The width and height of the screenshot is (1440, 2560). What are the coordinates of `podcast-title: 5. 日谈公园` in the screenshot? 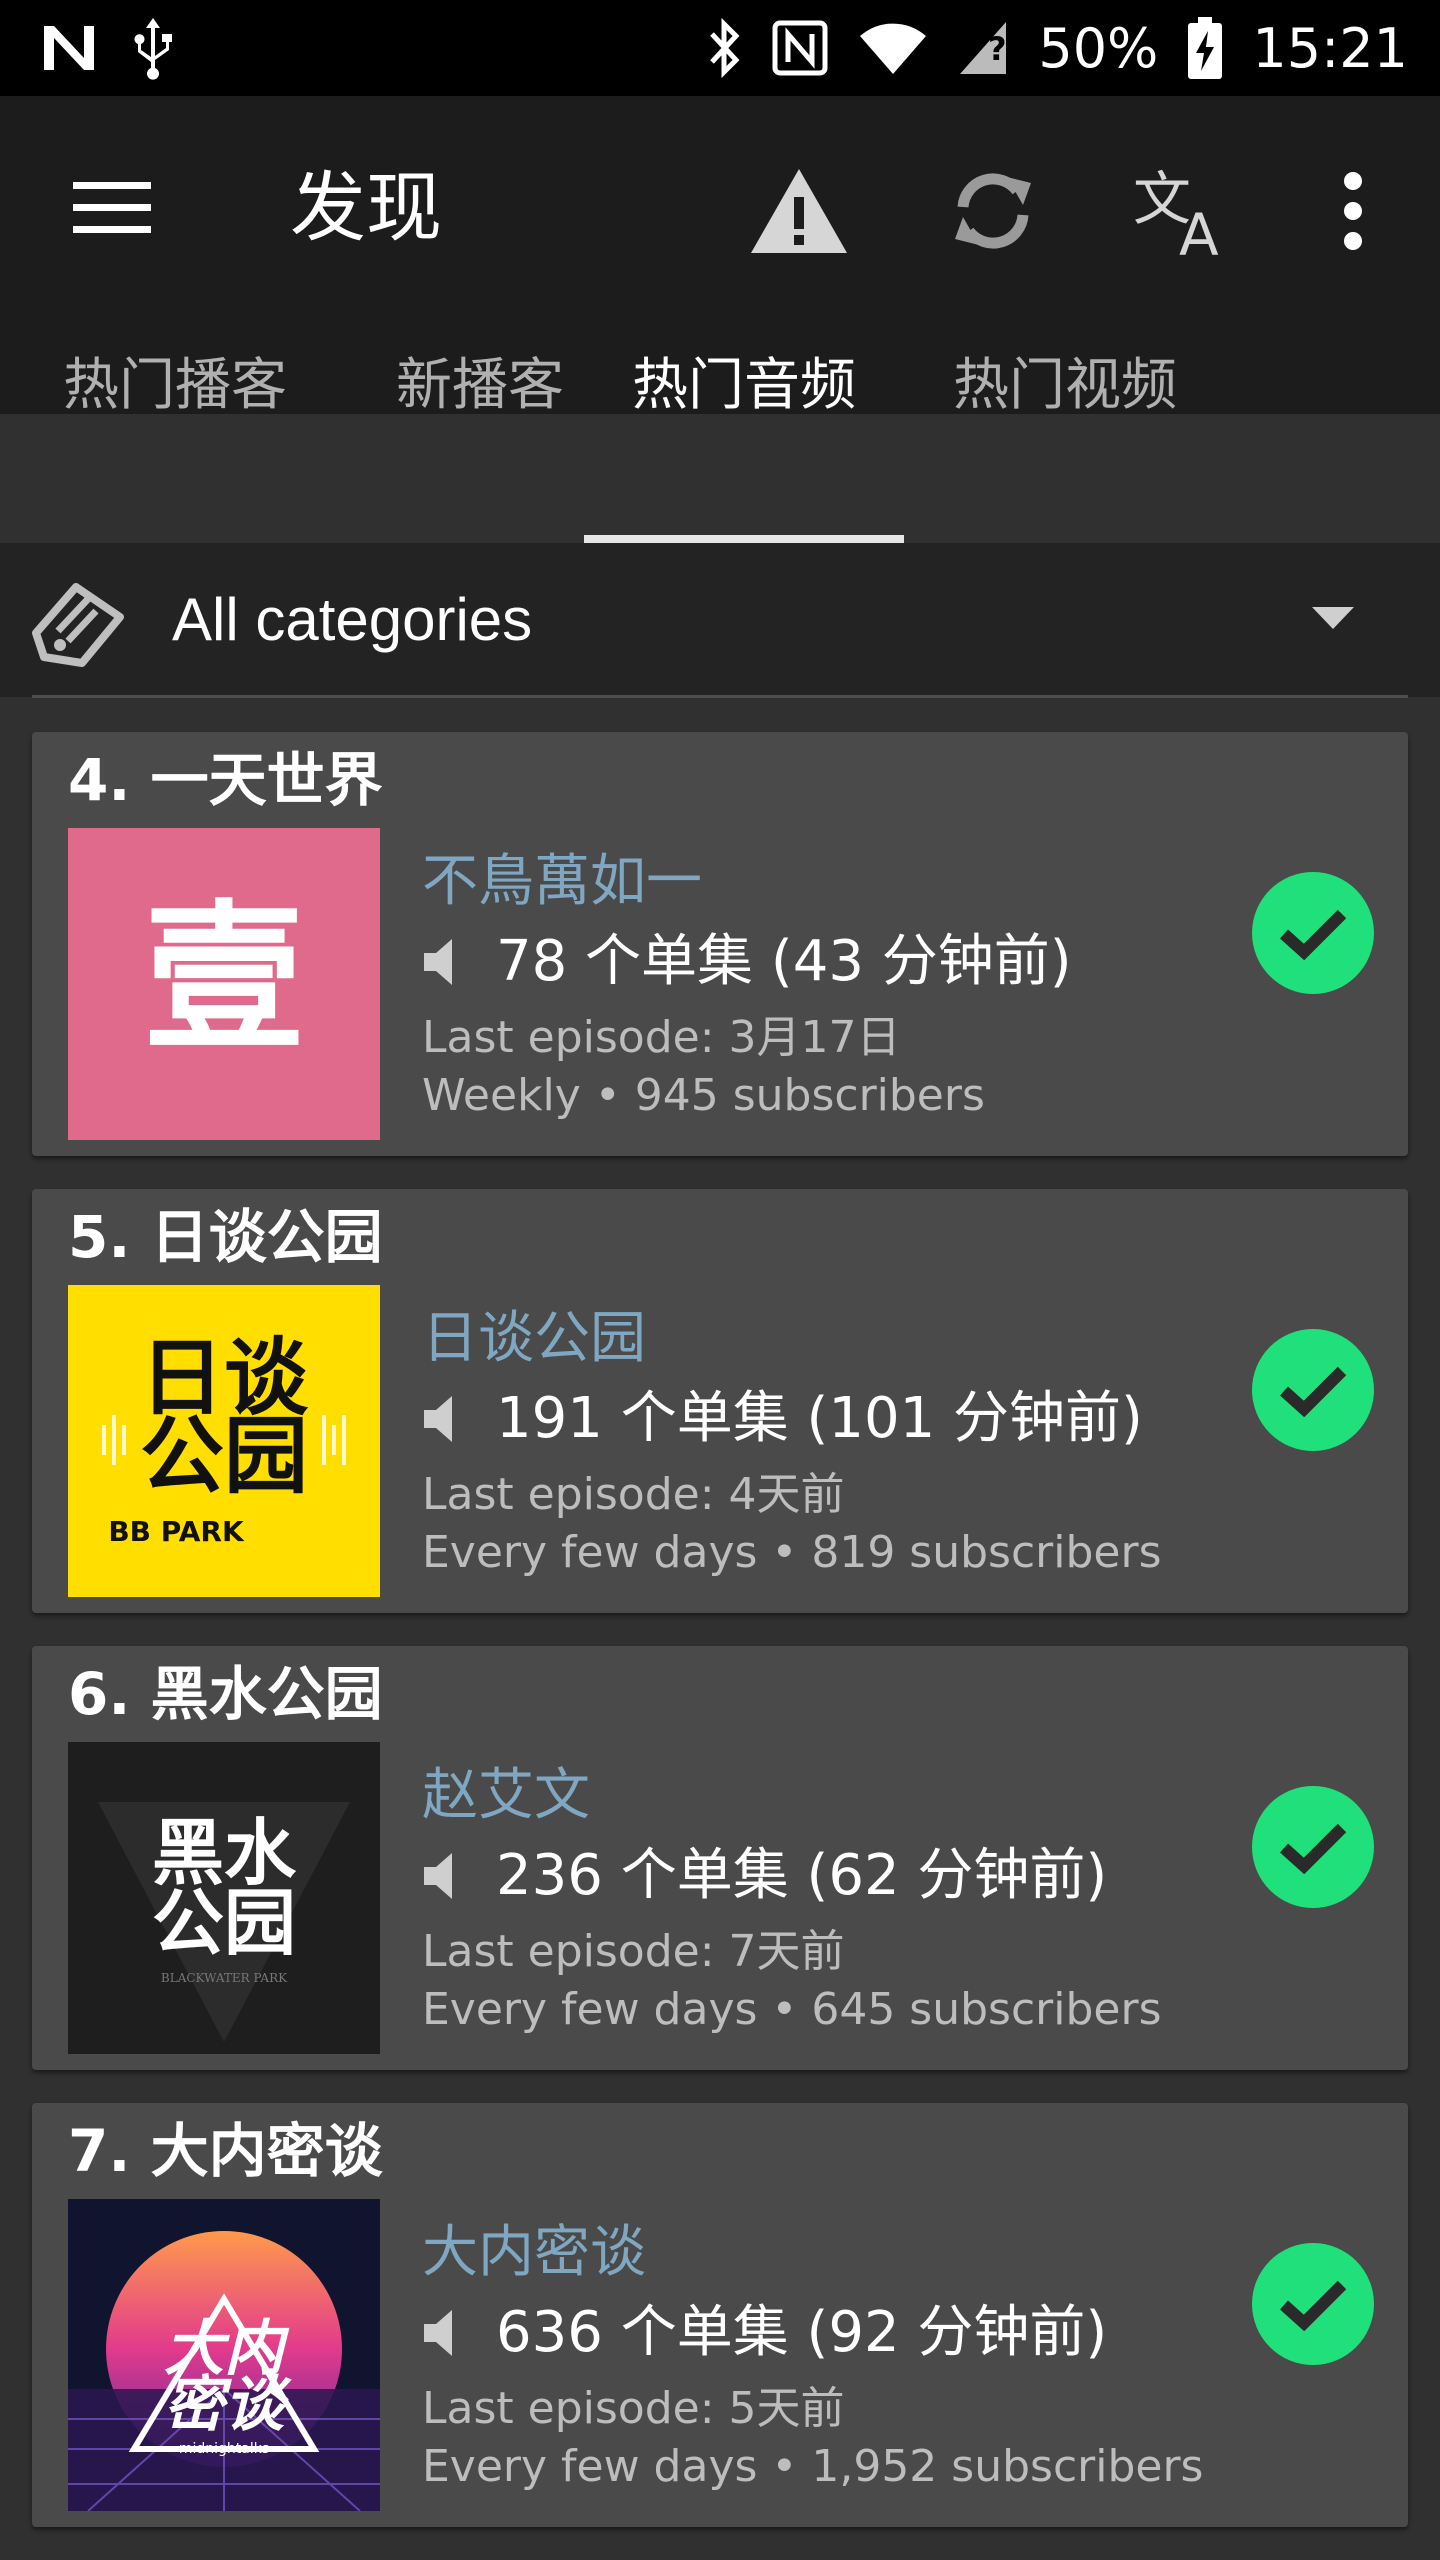 It's located at (225, 1237).